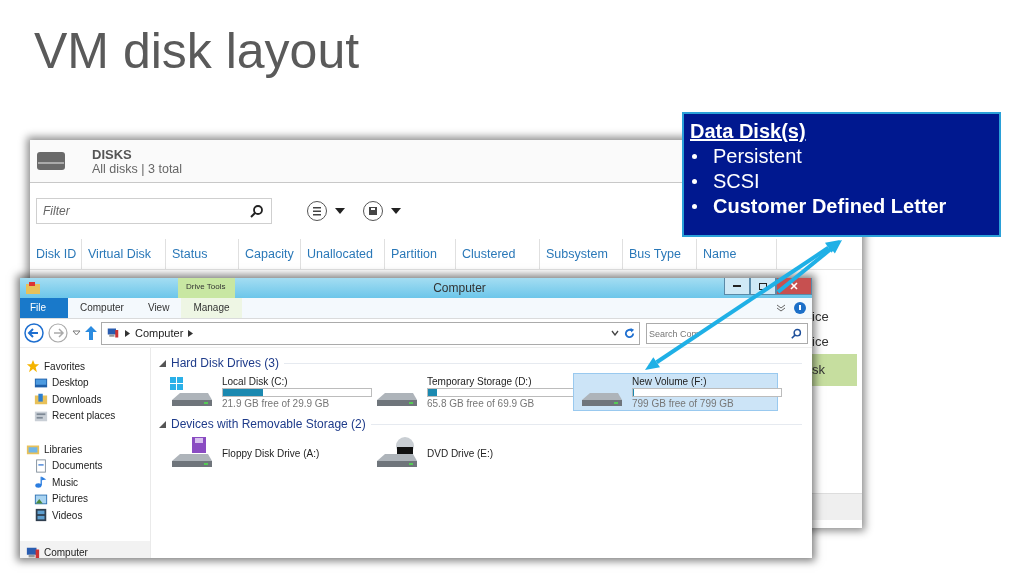 The image size is (1024, 576). What do you see at coordinates (202, 254) in the screenshot?
I see `column-header: Status` at bounding box center [202, 254].